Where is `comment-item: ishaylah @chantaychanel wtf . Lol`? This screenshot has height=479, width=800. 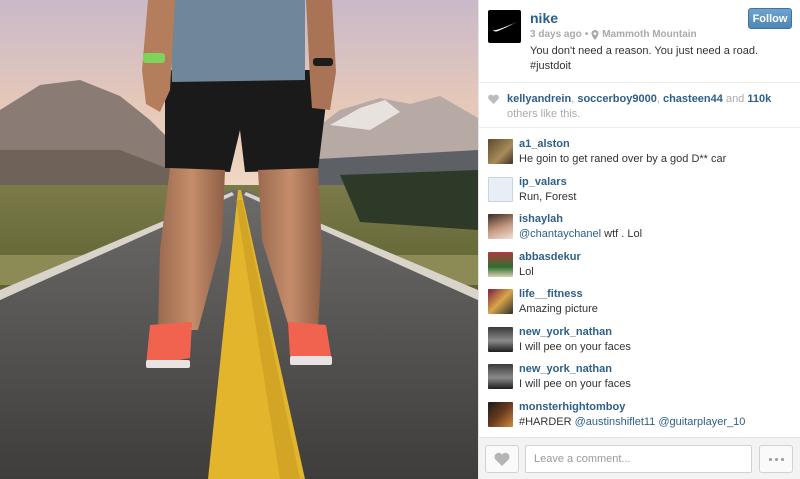
comment-item: ishaylah @chantaychanel wtf . Lol is located at coordinates (639, 228).